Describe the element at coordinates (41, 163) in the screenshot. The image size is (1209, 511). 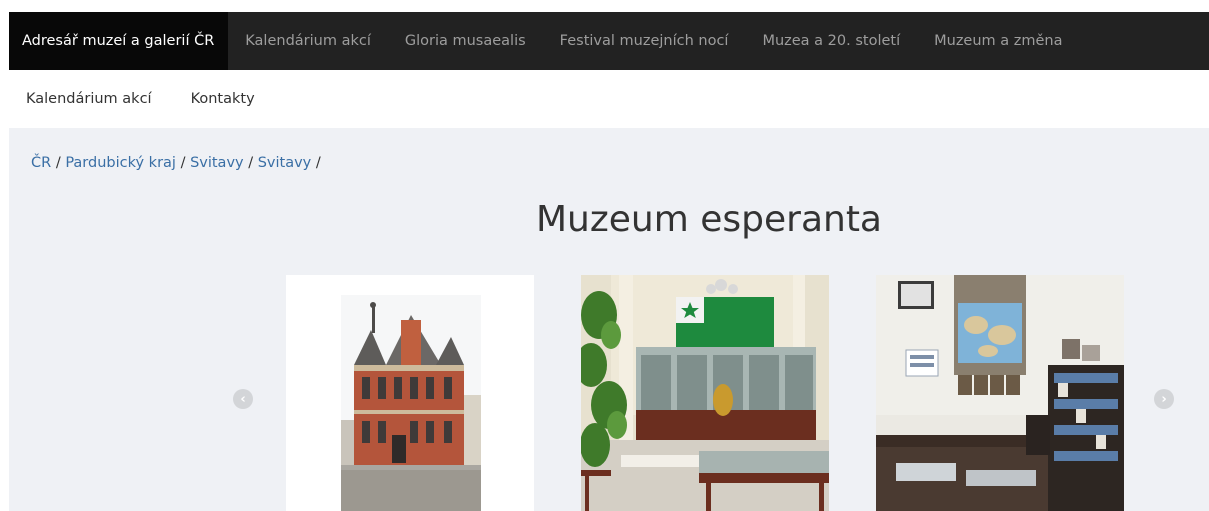
I see `breadcrumb-link-cr: ČR` at that location.